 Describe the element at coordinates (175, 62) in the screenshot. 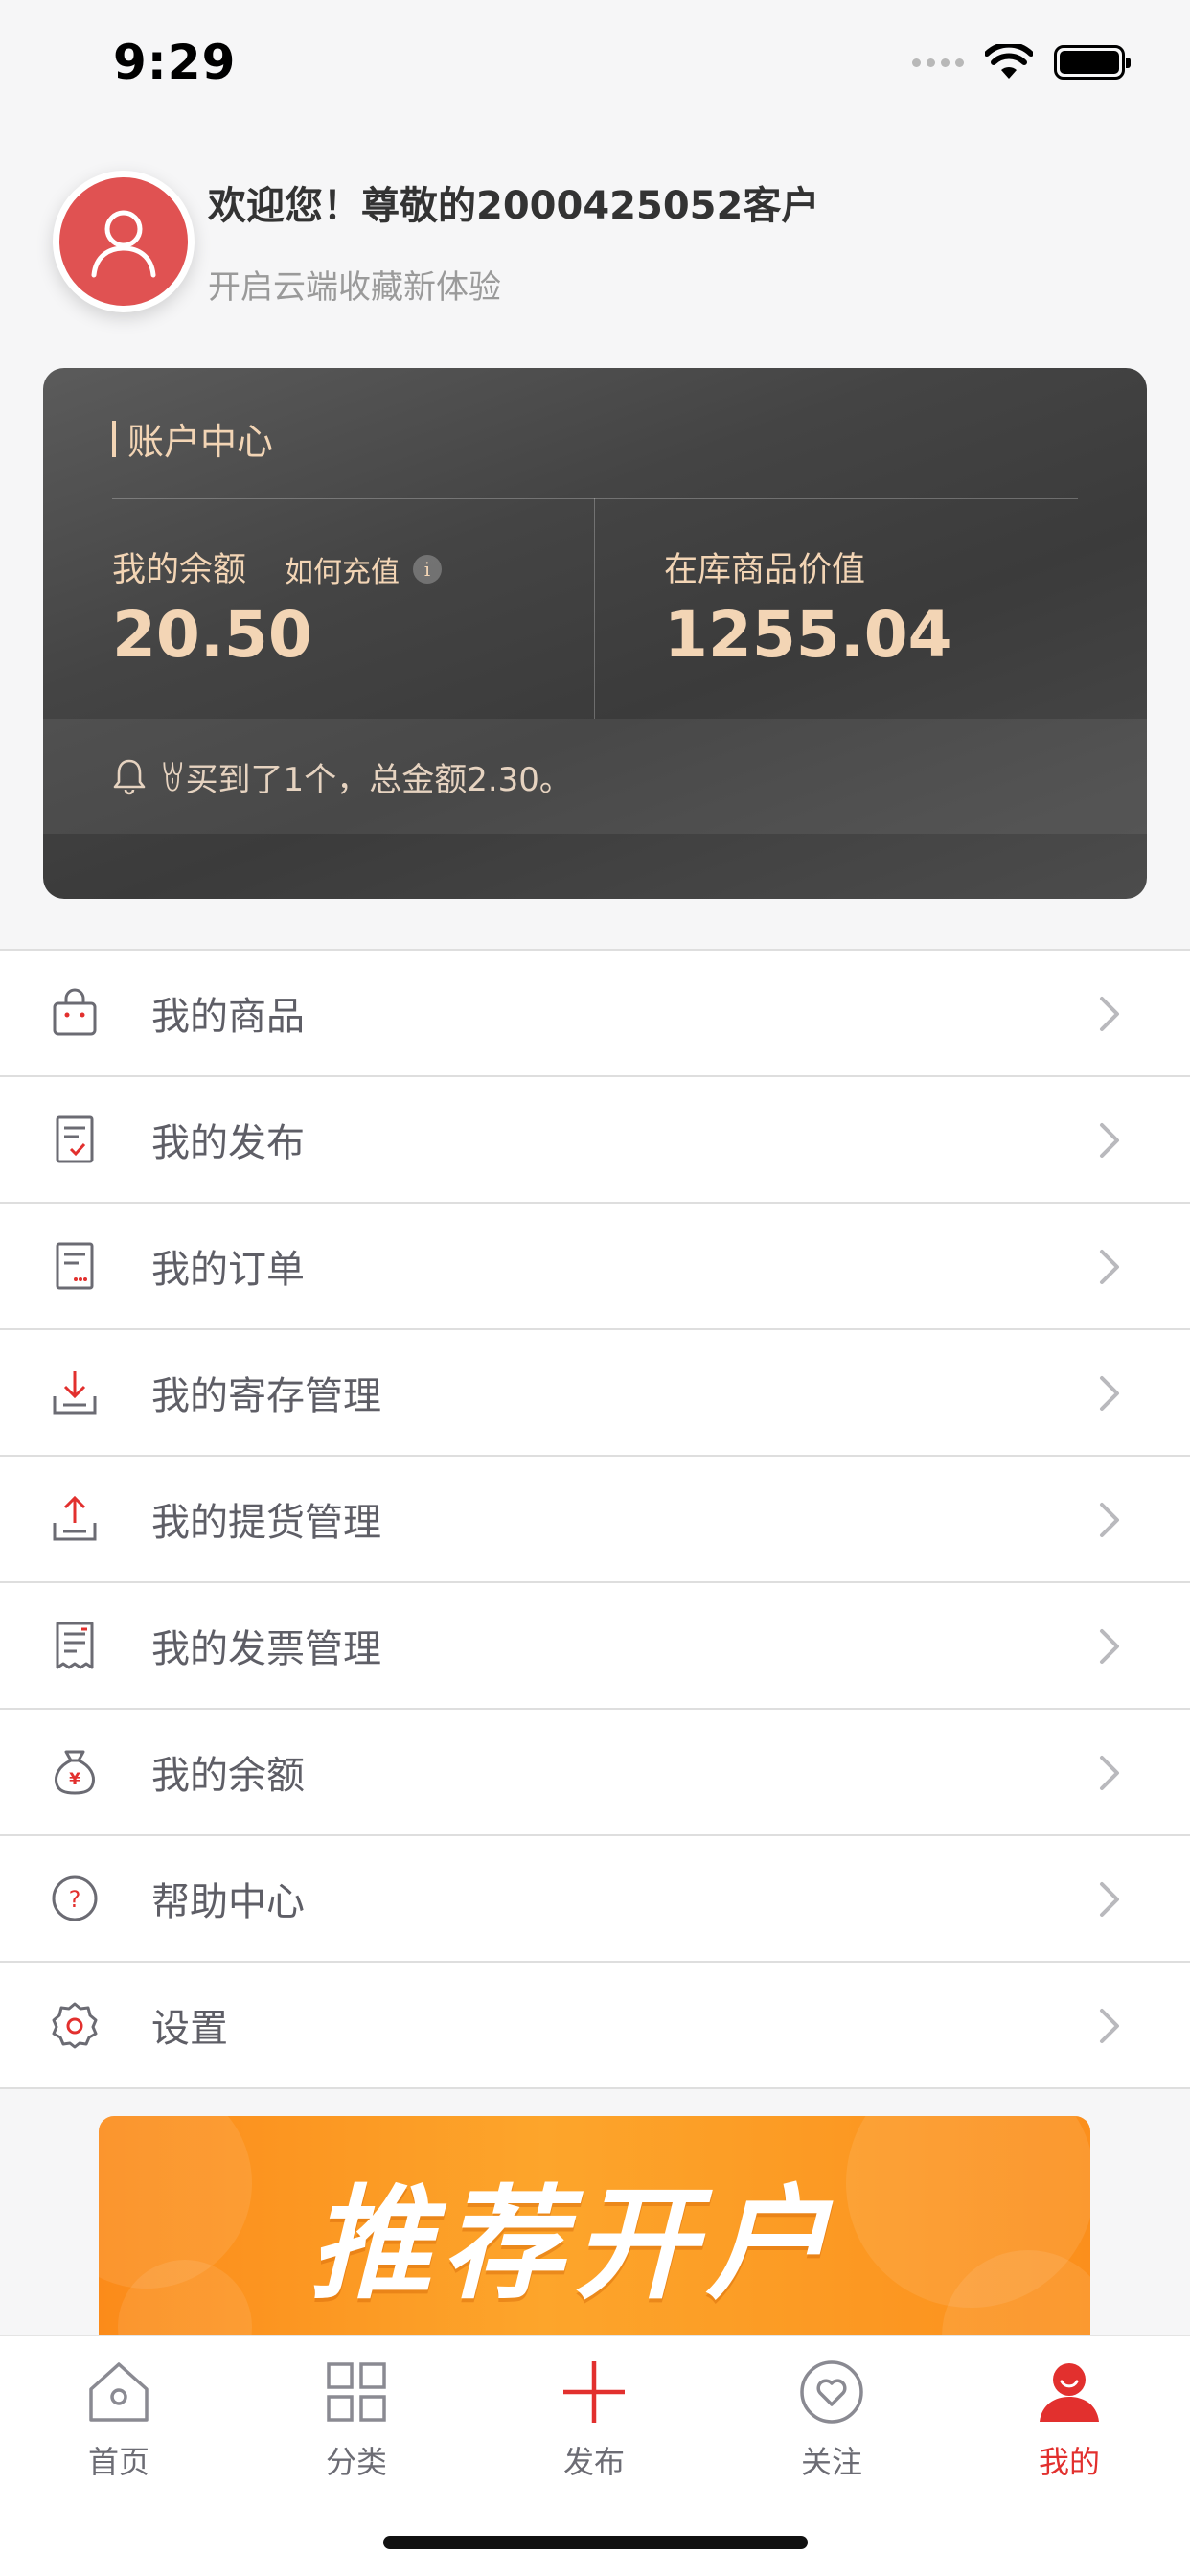

I see `status-time: 9:29` at that location.